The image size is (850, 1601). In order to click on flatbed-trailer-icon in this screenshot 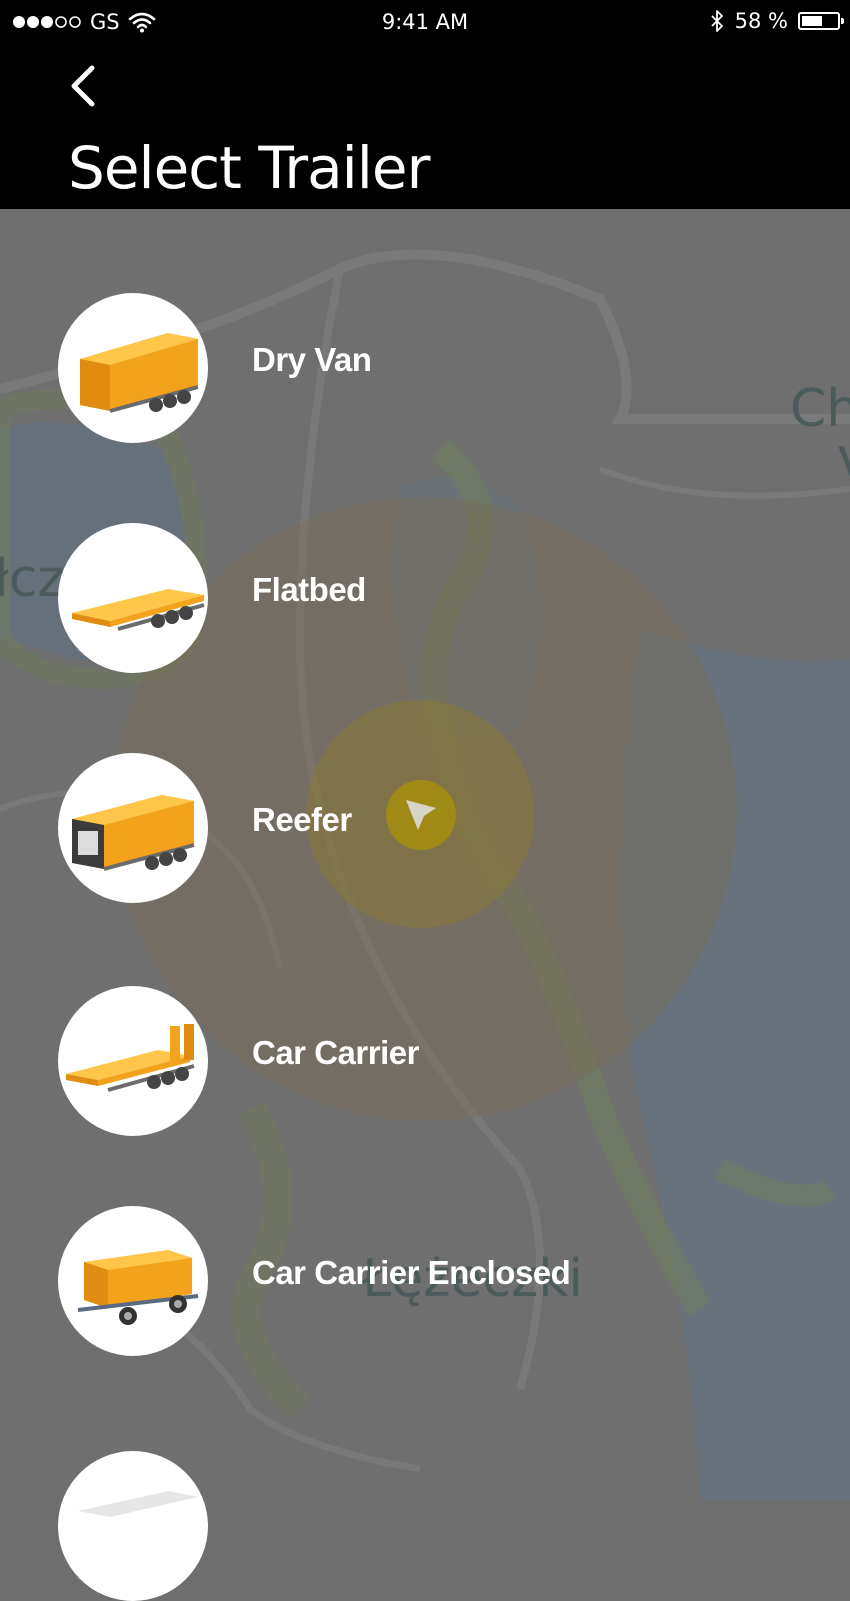, I will do `click(138, 610)`.